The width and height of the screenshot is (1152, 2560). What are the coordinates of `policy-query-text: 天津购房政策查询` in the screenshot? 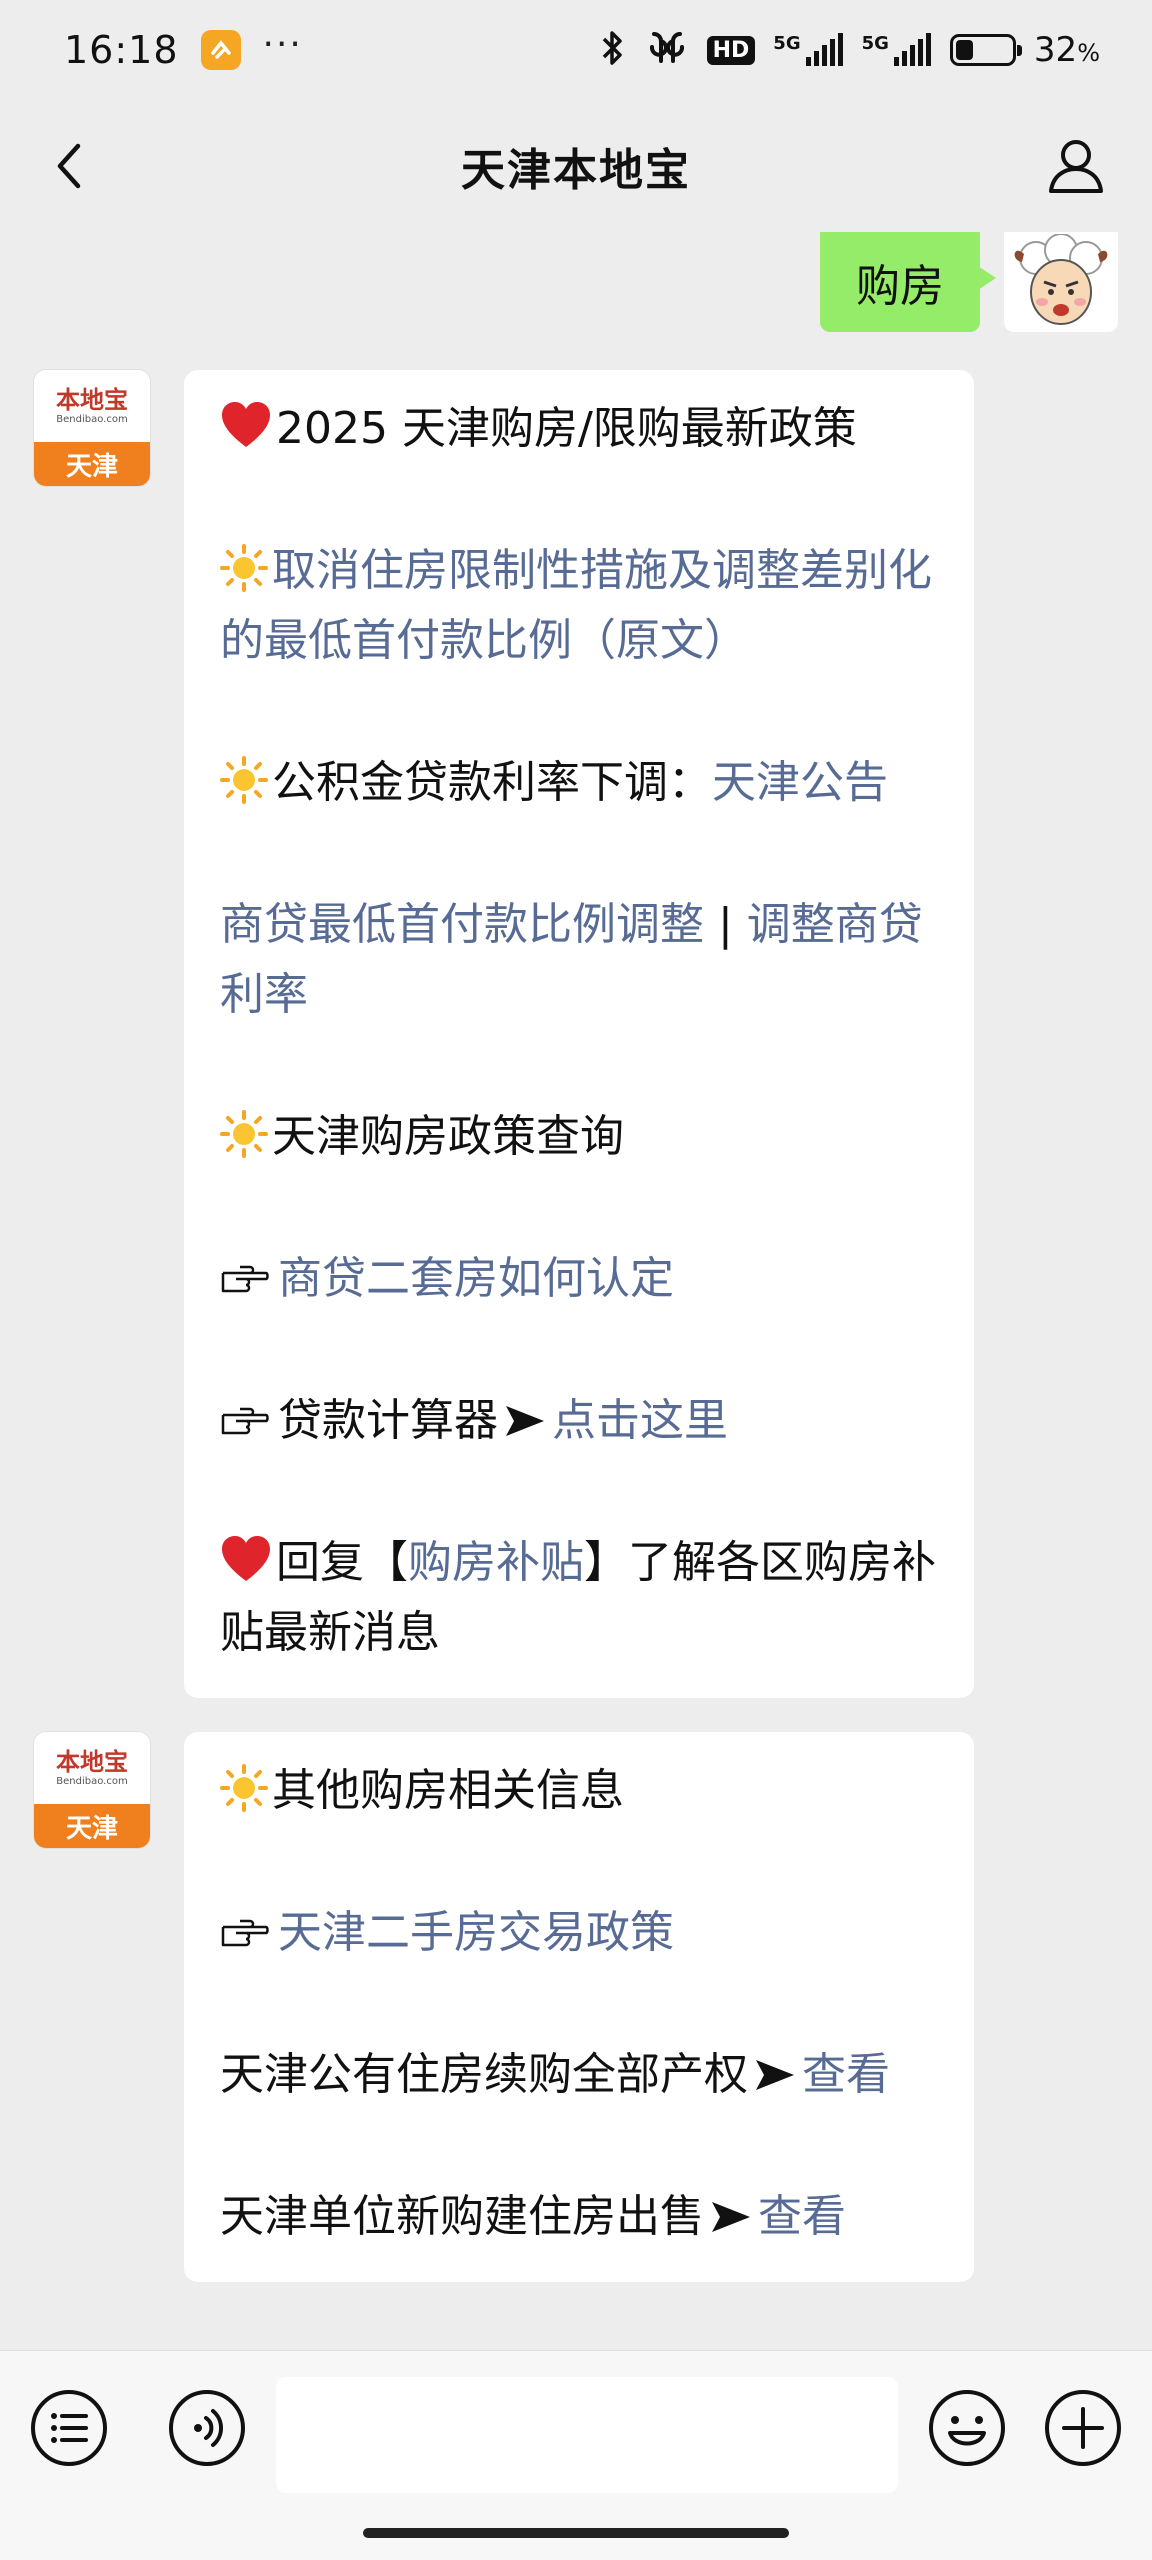 It's located at (448, 1136).